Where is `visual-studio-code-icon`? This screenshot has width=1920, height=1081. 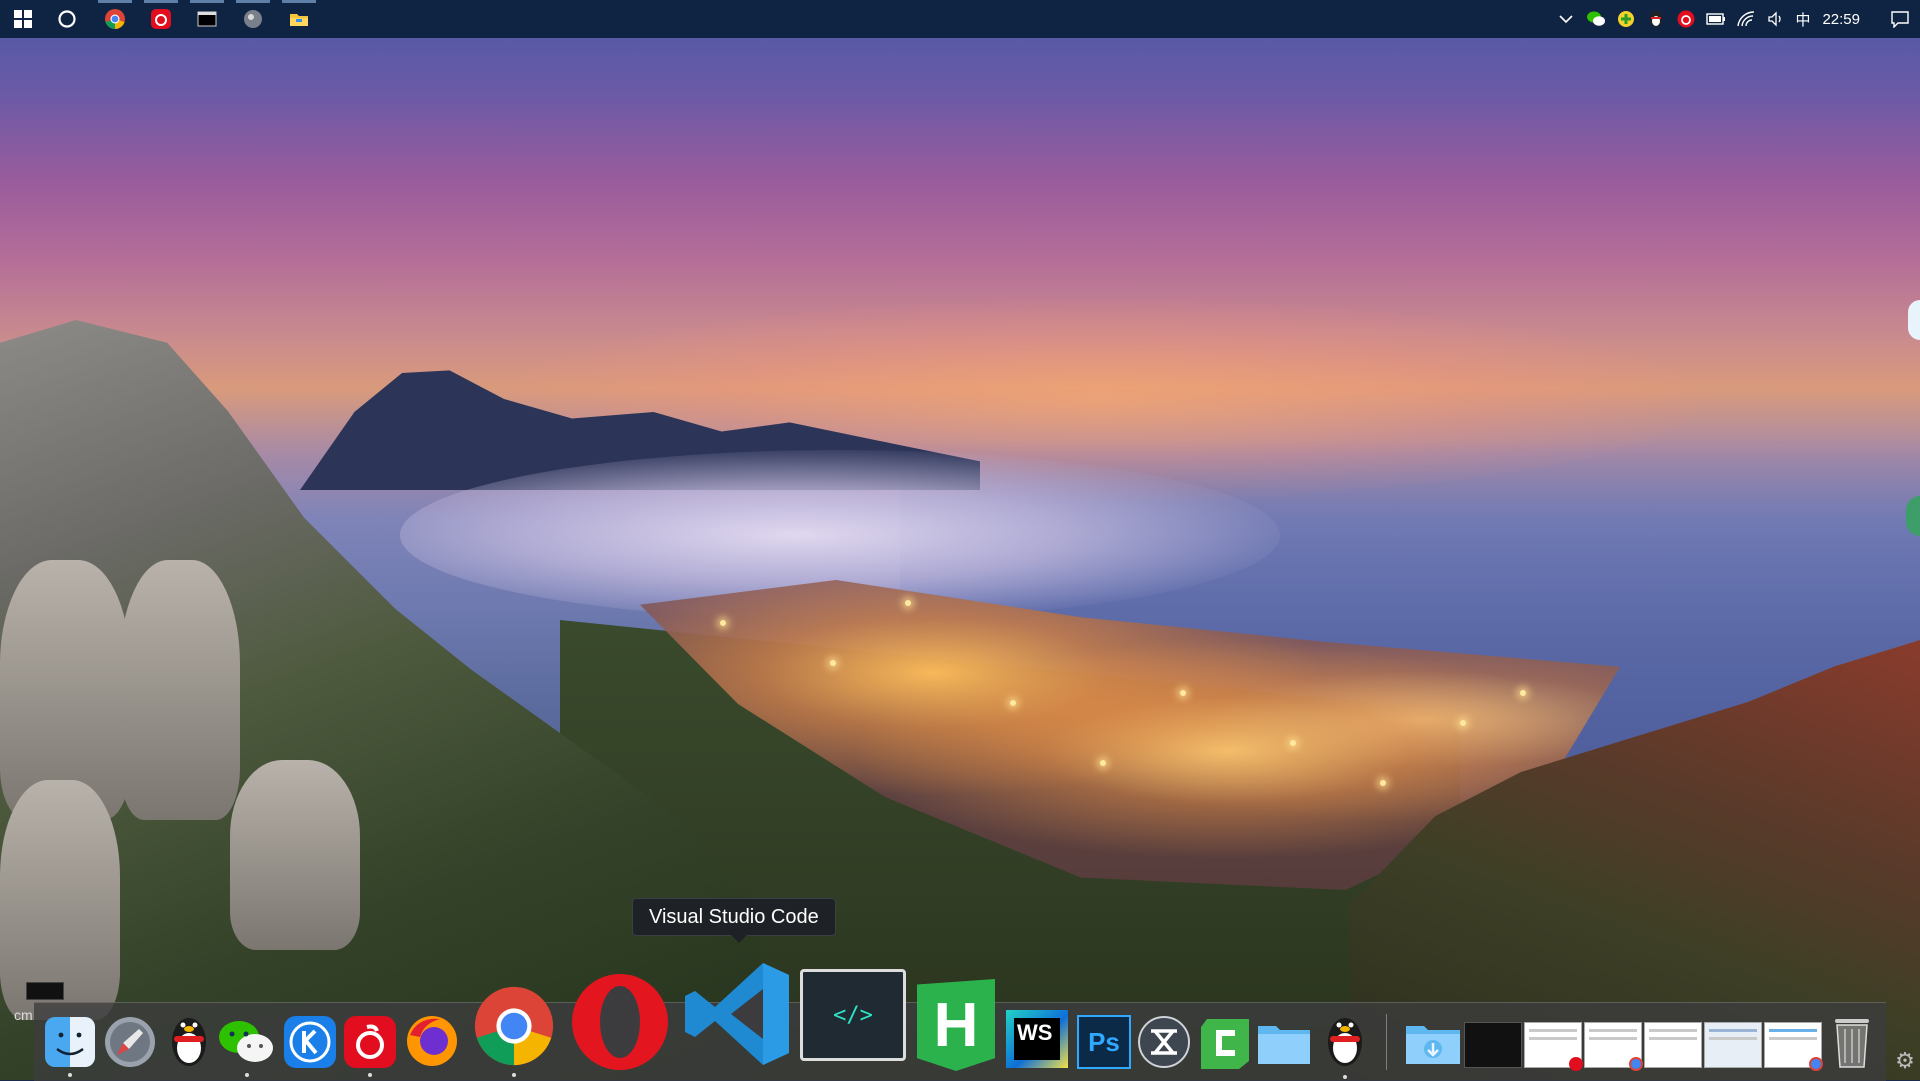 visual-studio-code-icon is located at coordinates (737, 1014).